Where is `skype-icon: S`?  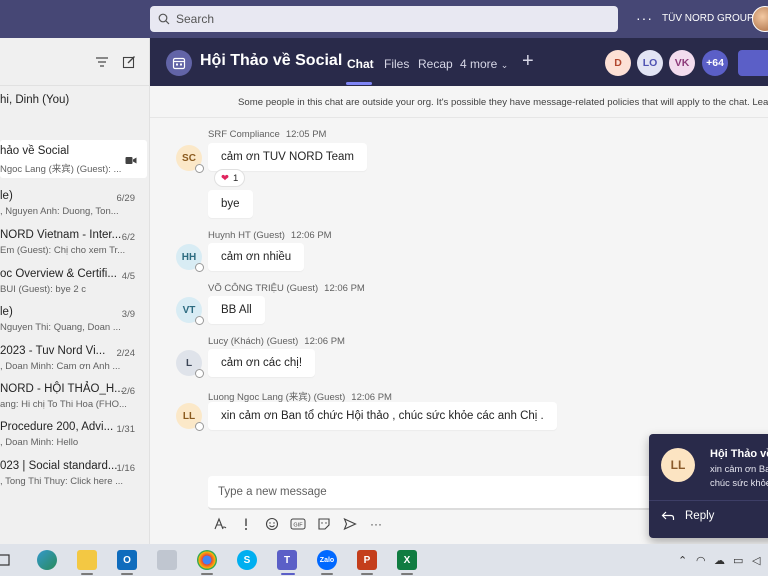
skype-icon: S is located at coordinates (247, 560).